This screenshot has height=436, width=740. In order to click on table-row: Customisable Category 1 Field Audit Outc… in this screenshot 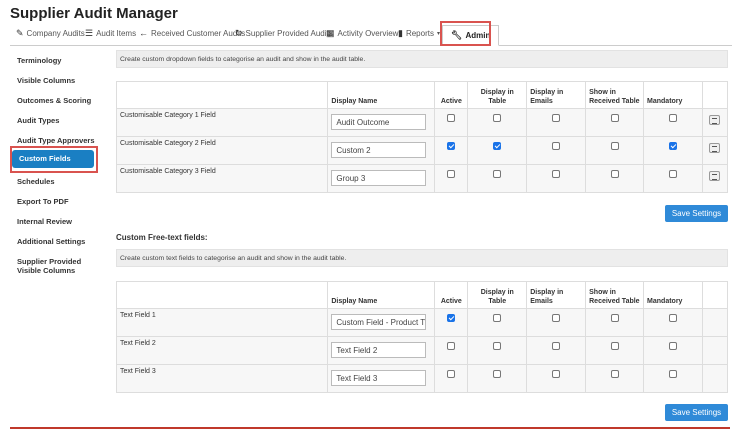, I will do `click(422, 122)`.